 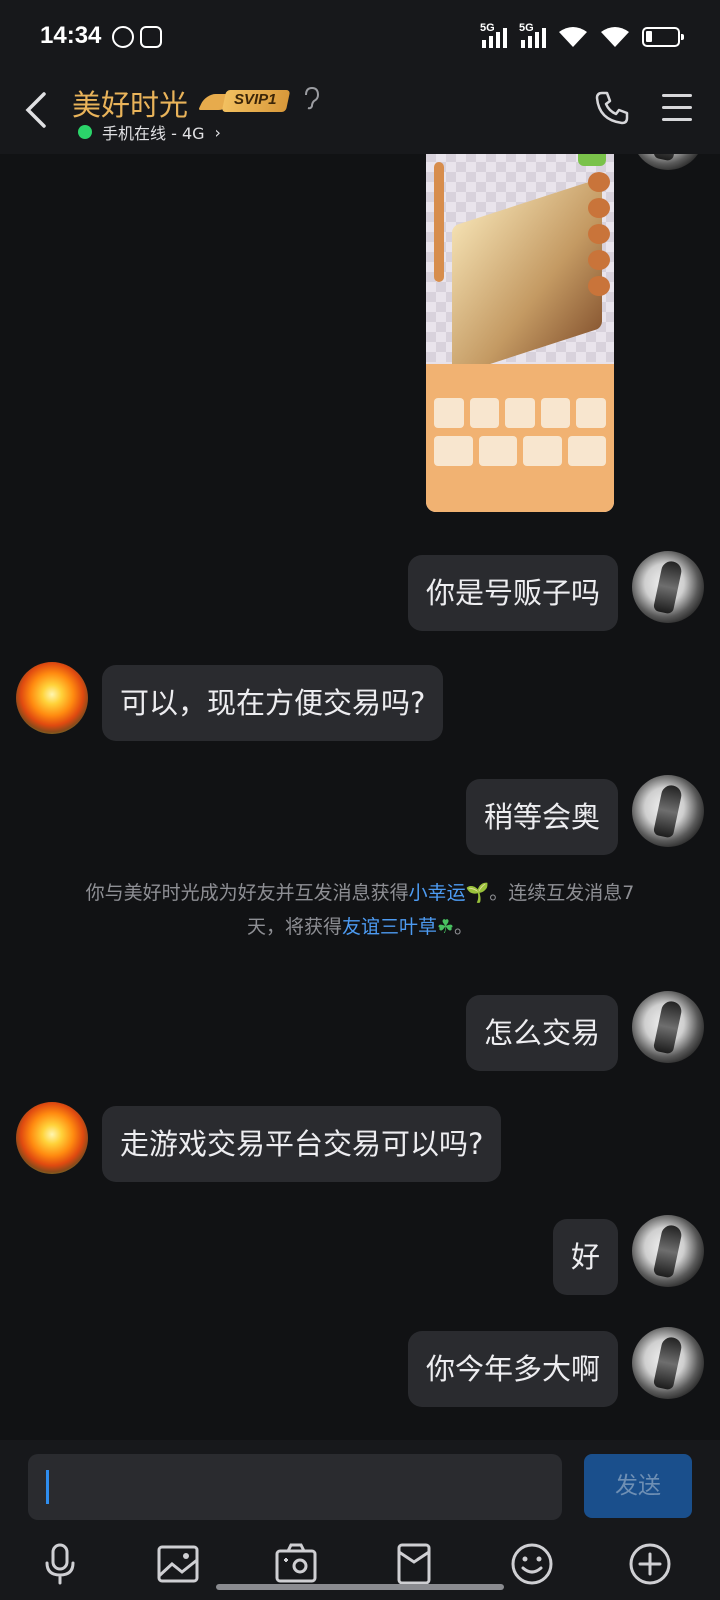 What do you see at coordinates (677, 108) in the screenshot?
I see `more-menu-icon` at bounding box center [677, 108].